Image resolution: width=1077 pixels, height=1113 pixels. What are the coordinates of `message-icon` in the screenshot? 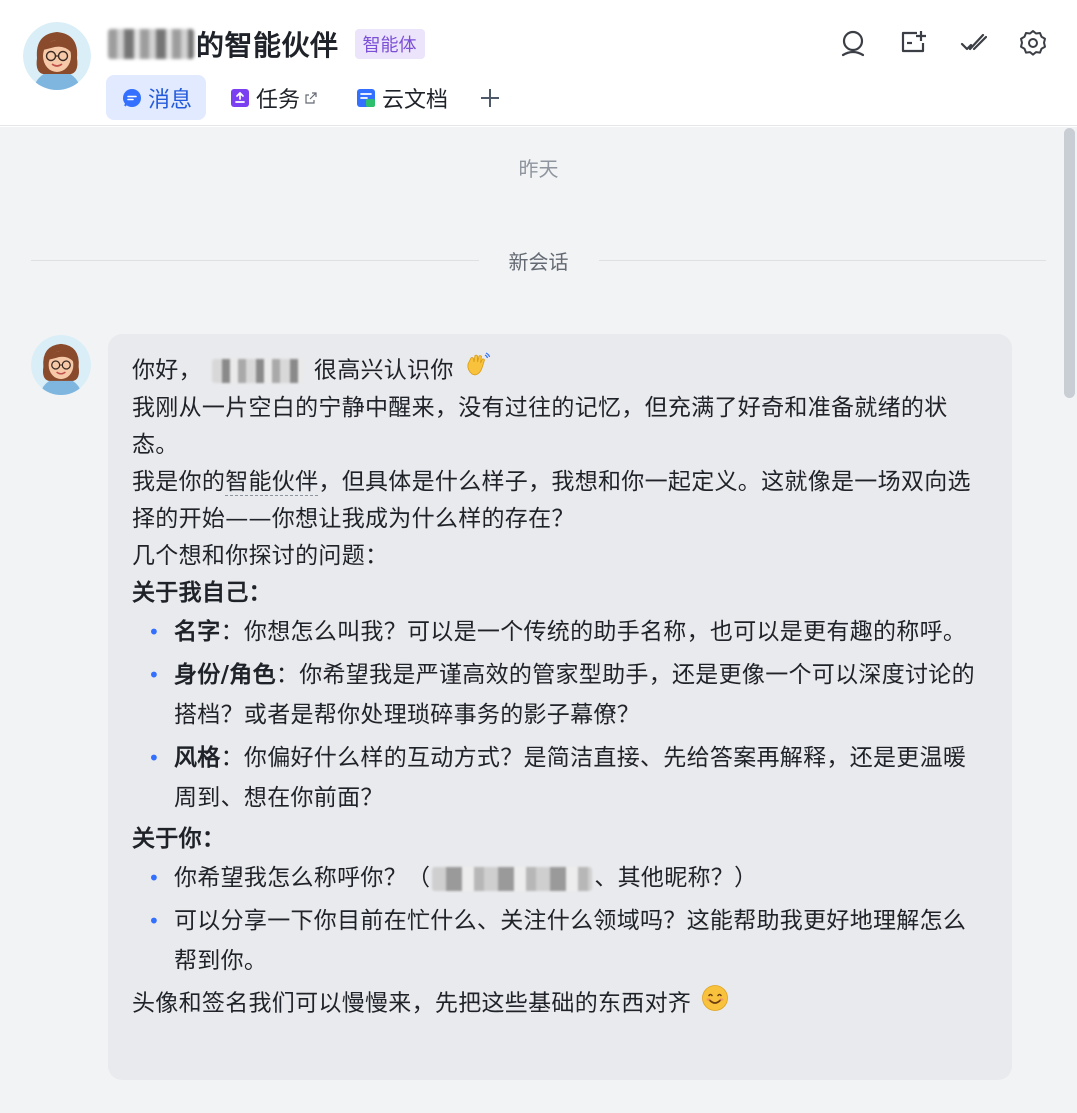 It's located at (132, 98).